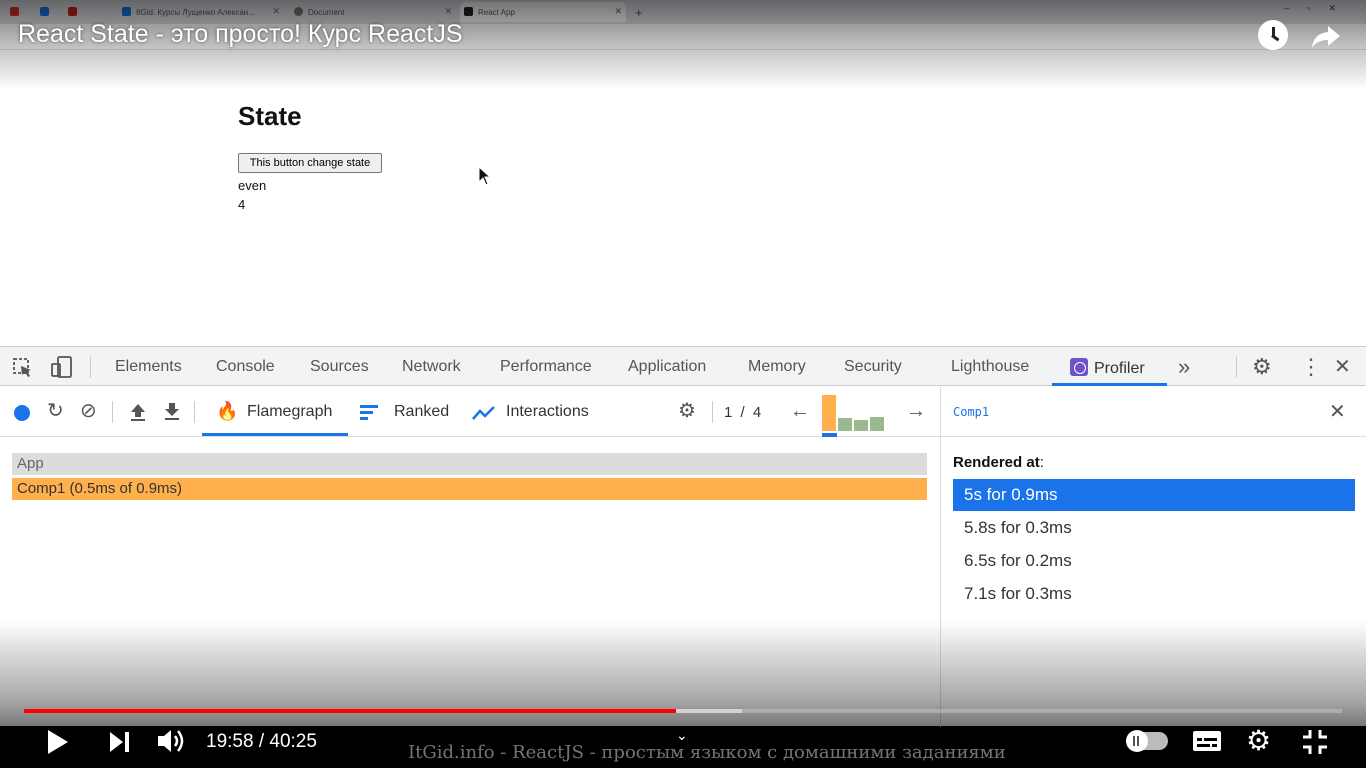  What do you see at coordinates (1315, 742) in the screenshot?
I see `exit-fullscreen-icon` at bounding box center [1315, 742].